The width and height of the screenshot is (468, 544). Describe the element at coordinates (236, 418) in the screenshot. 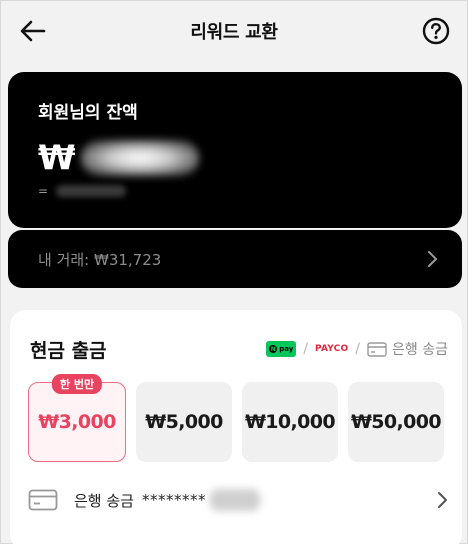

I see `amount-options: 한 번만 ₩3,000 ₩5,000 ₩10,000 ₩50,000` at that location.